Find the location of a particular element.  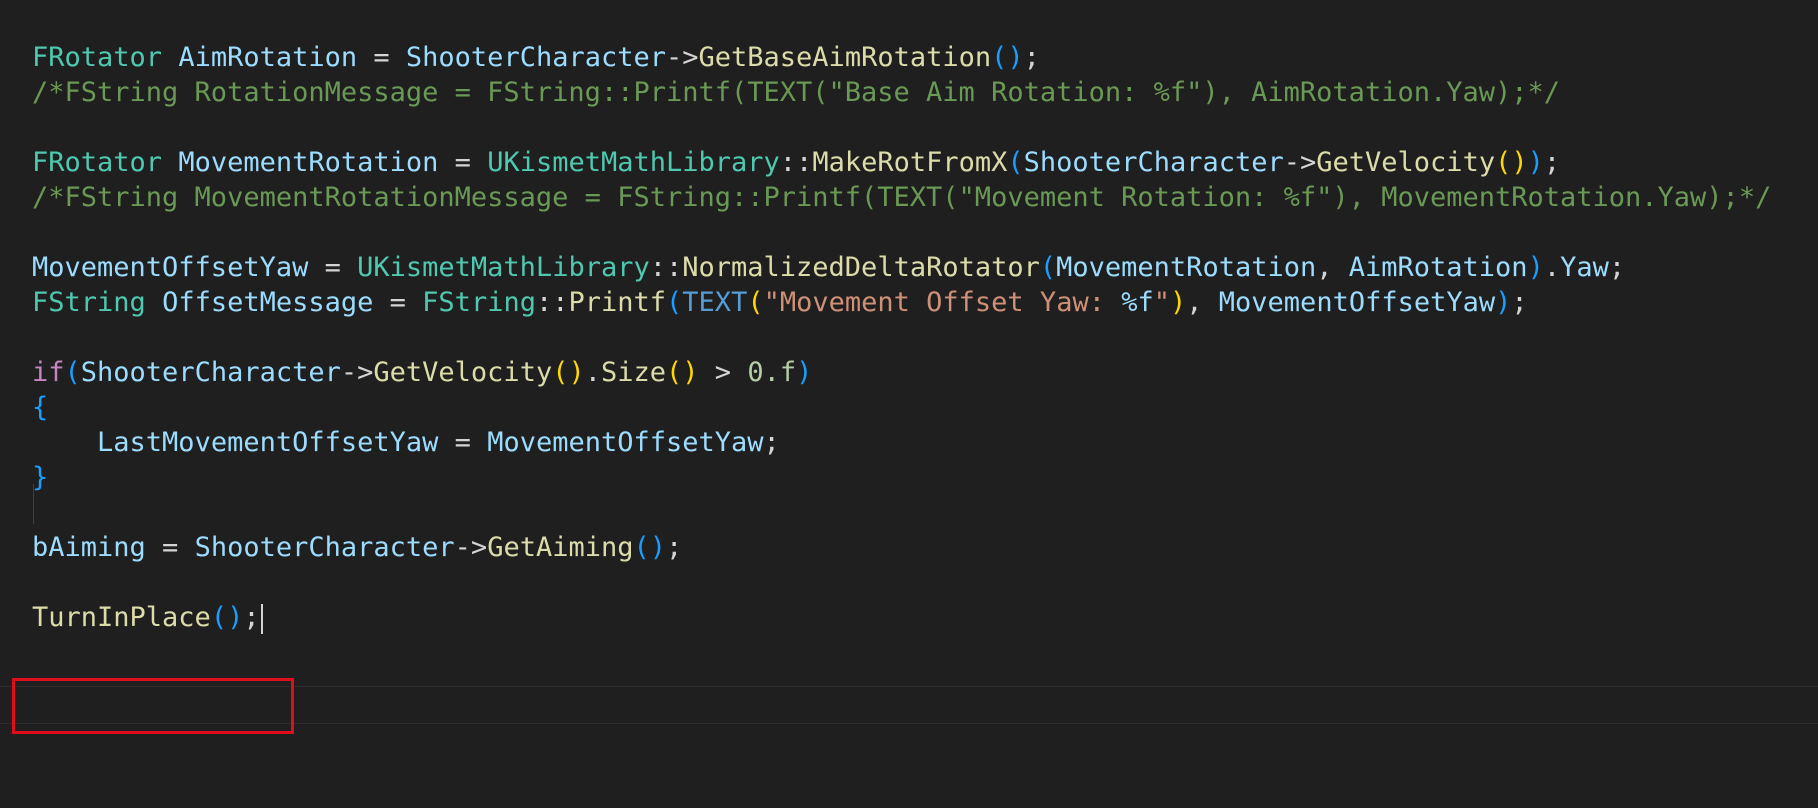

code-line: { is located at coordinates (40, 408).